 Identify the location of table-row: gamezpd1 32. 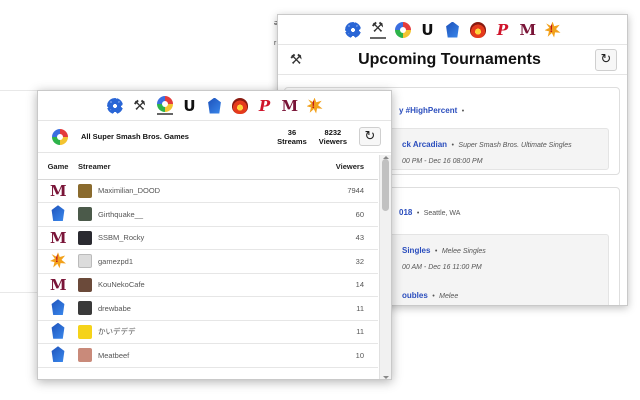
(208, 261).